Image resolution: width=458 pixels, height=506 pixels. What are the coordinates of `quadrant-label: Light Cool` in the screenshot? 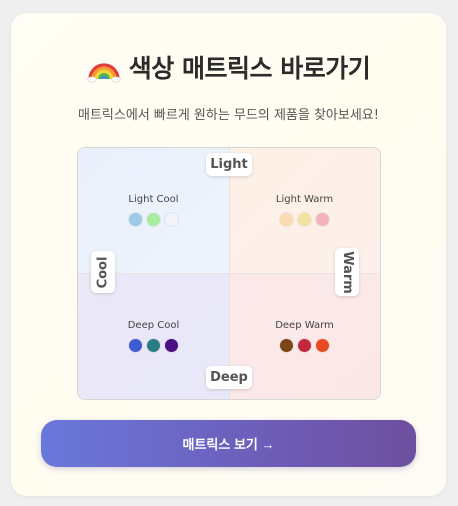 It's located at (153, 199).